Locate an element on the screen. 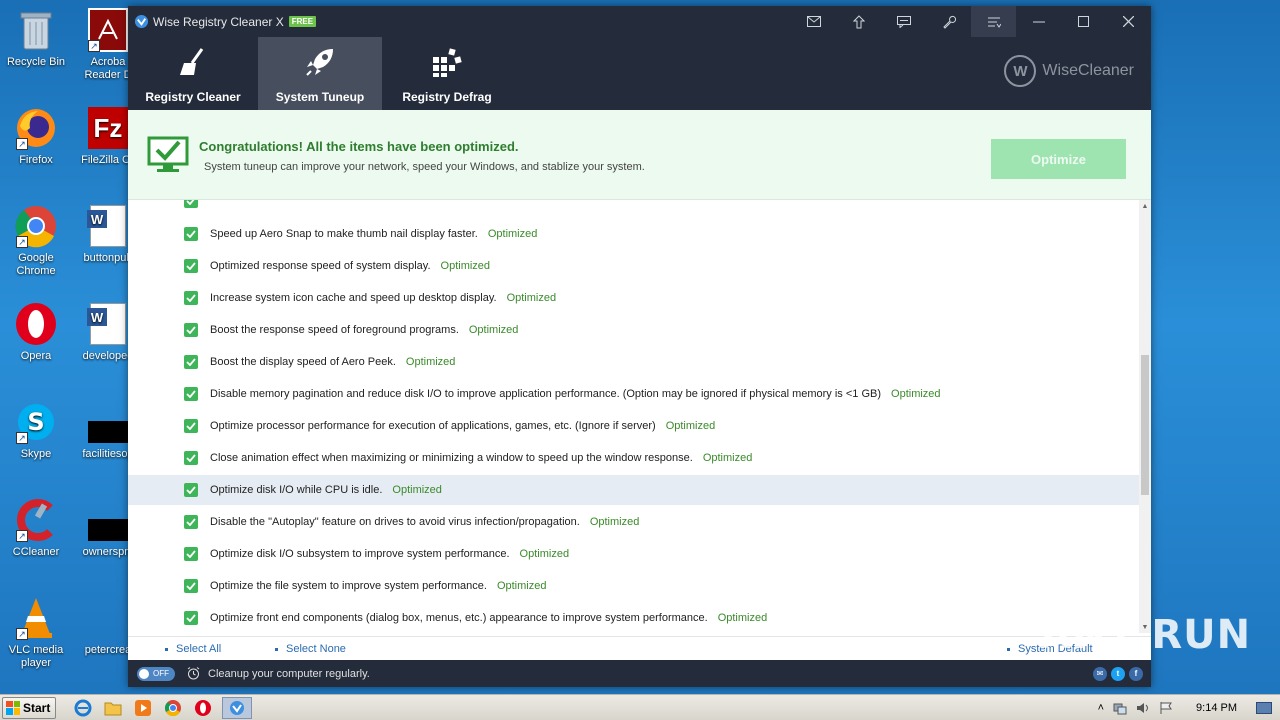 Image resolution: width=1280 pixels, height=720 pixels. desktop-icon-firefox: ↗ Firefox is located at coordinates (36, 136).